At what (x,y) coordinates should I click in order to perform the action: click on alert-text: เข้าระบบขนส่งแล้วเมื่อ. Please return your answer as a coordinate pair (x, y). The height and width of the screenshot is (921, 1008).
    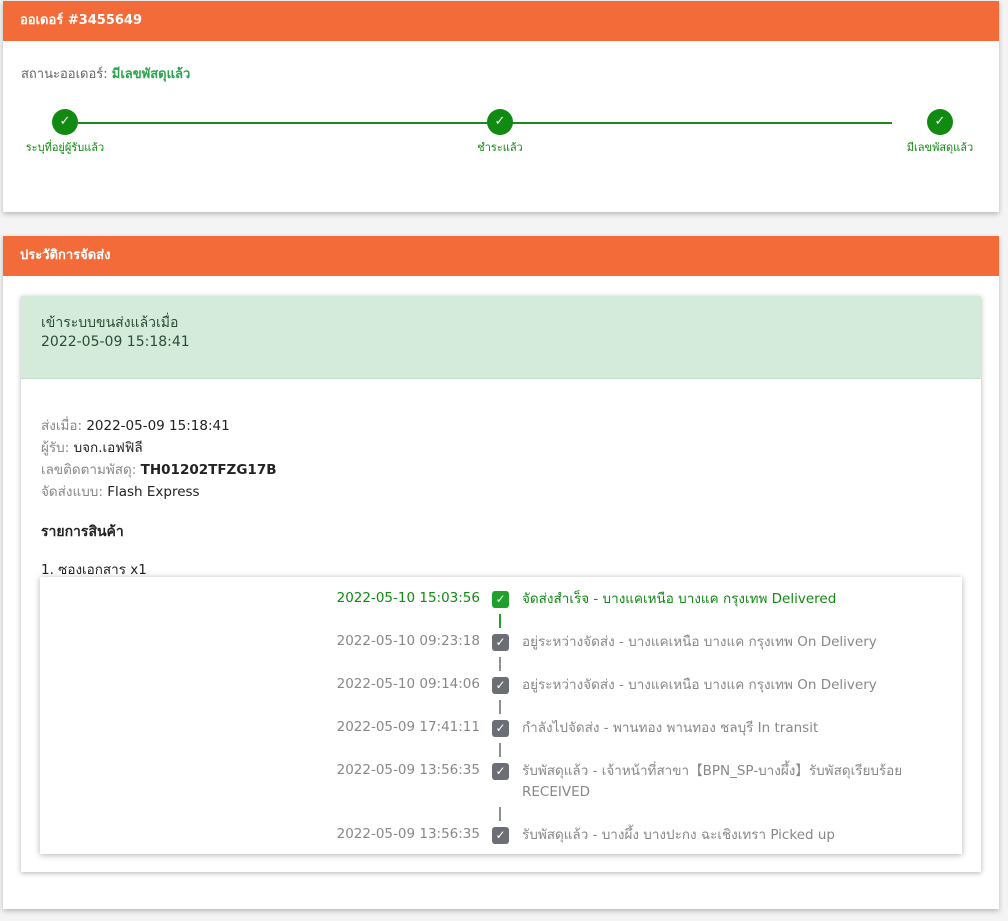
    Looking at the image, I should click on (110, 323).